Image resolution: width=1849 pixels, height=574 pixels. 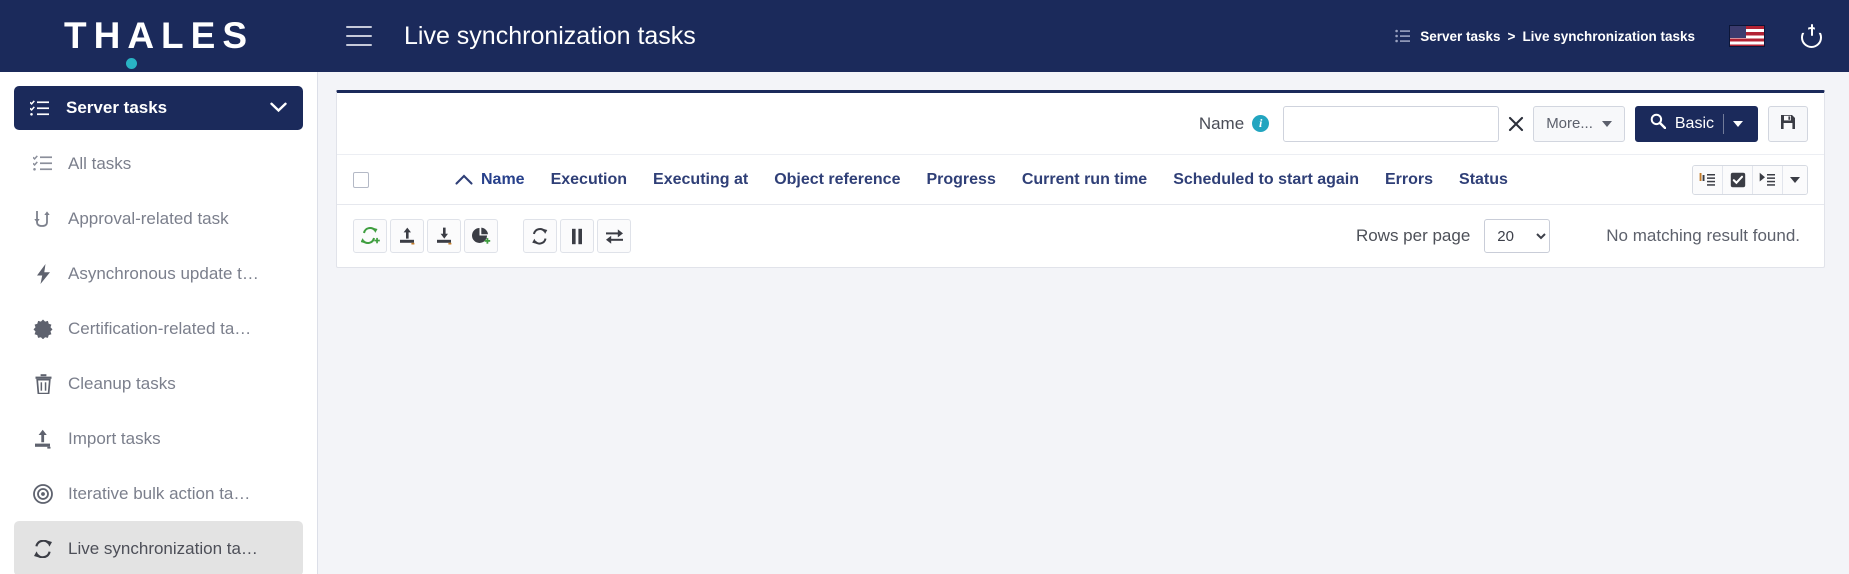 I want to click on sidebar-item-label: Cleanup tasks, so click(x=122, y=383).